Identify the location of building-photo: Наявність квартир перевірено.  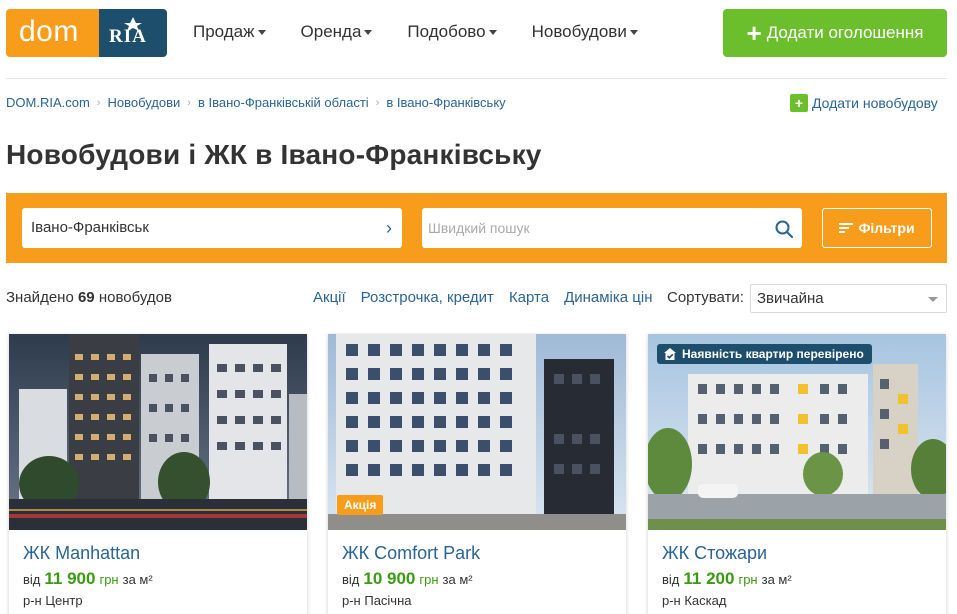
(797, 432).